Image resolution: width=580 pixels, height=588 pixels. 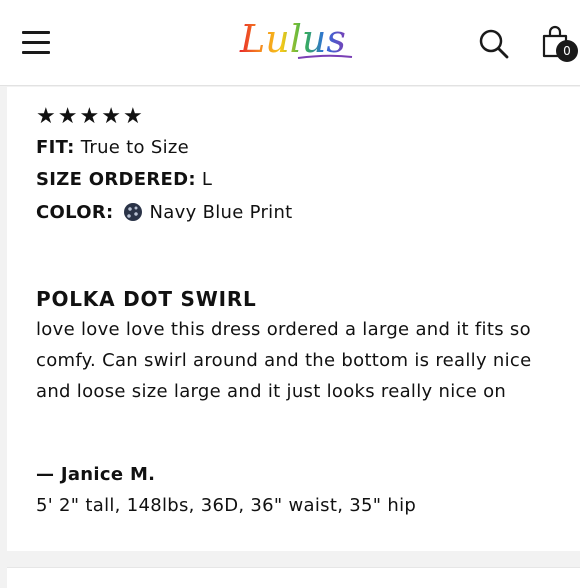 What do you see at coordinates (221, 212) in the screenshot?
I see `color-value: Navy Blue Print` at bounding box center [221, 212].